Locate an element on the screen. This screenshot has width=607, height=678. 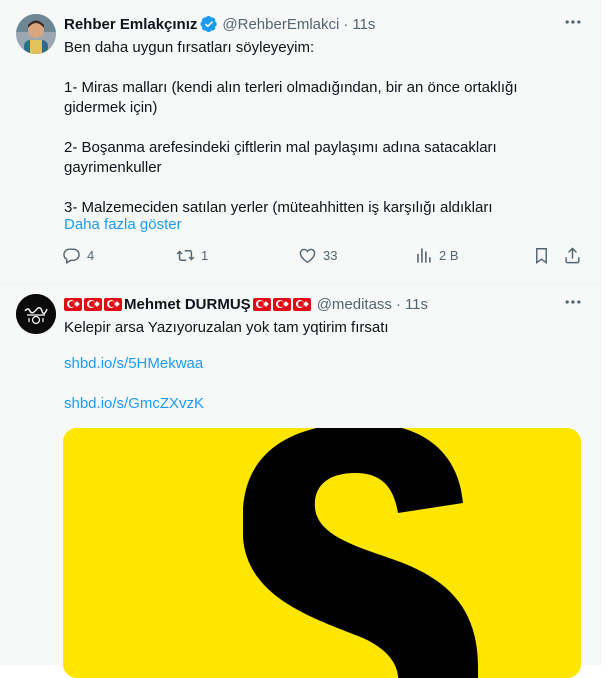
username: @meditass is located at coordinates (354, 304).